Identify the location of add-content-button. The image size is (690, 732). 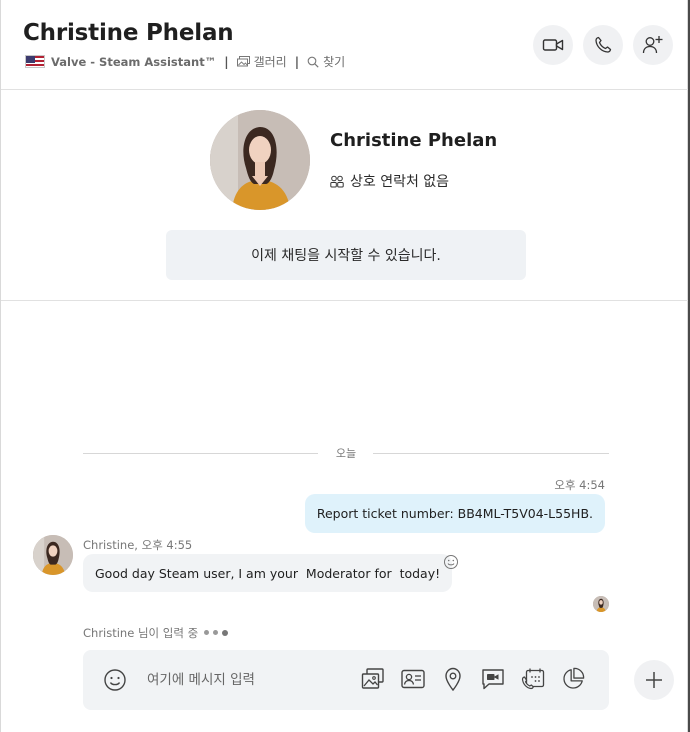
(654, 680).